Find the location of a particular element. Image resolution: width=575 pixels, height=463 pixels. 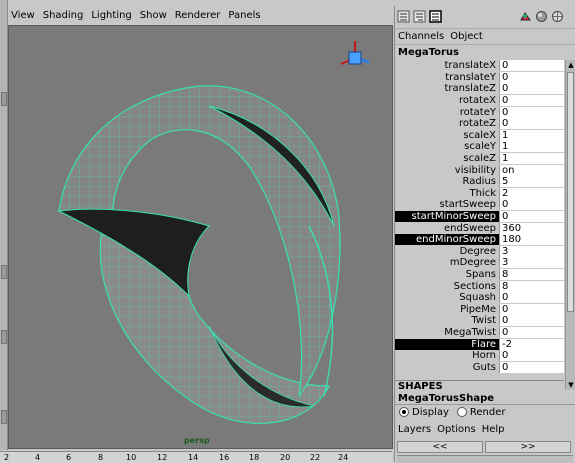

render-option: Render is located at coordinates (480, 412).